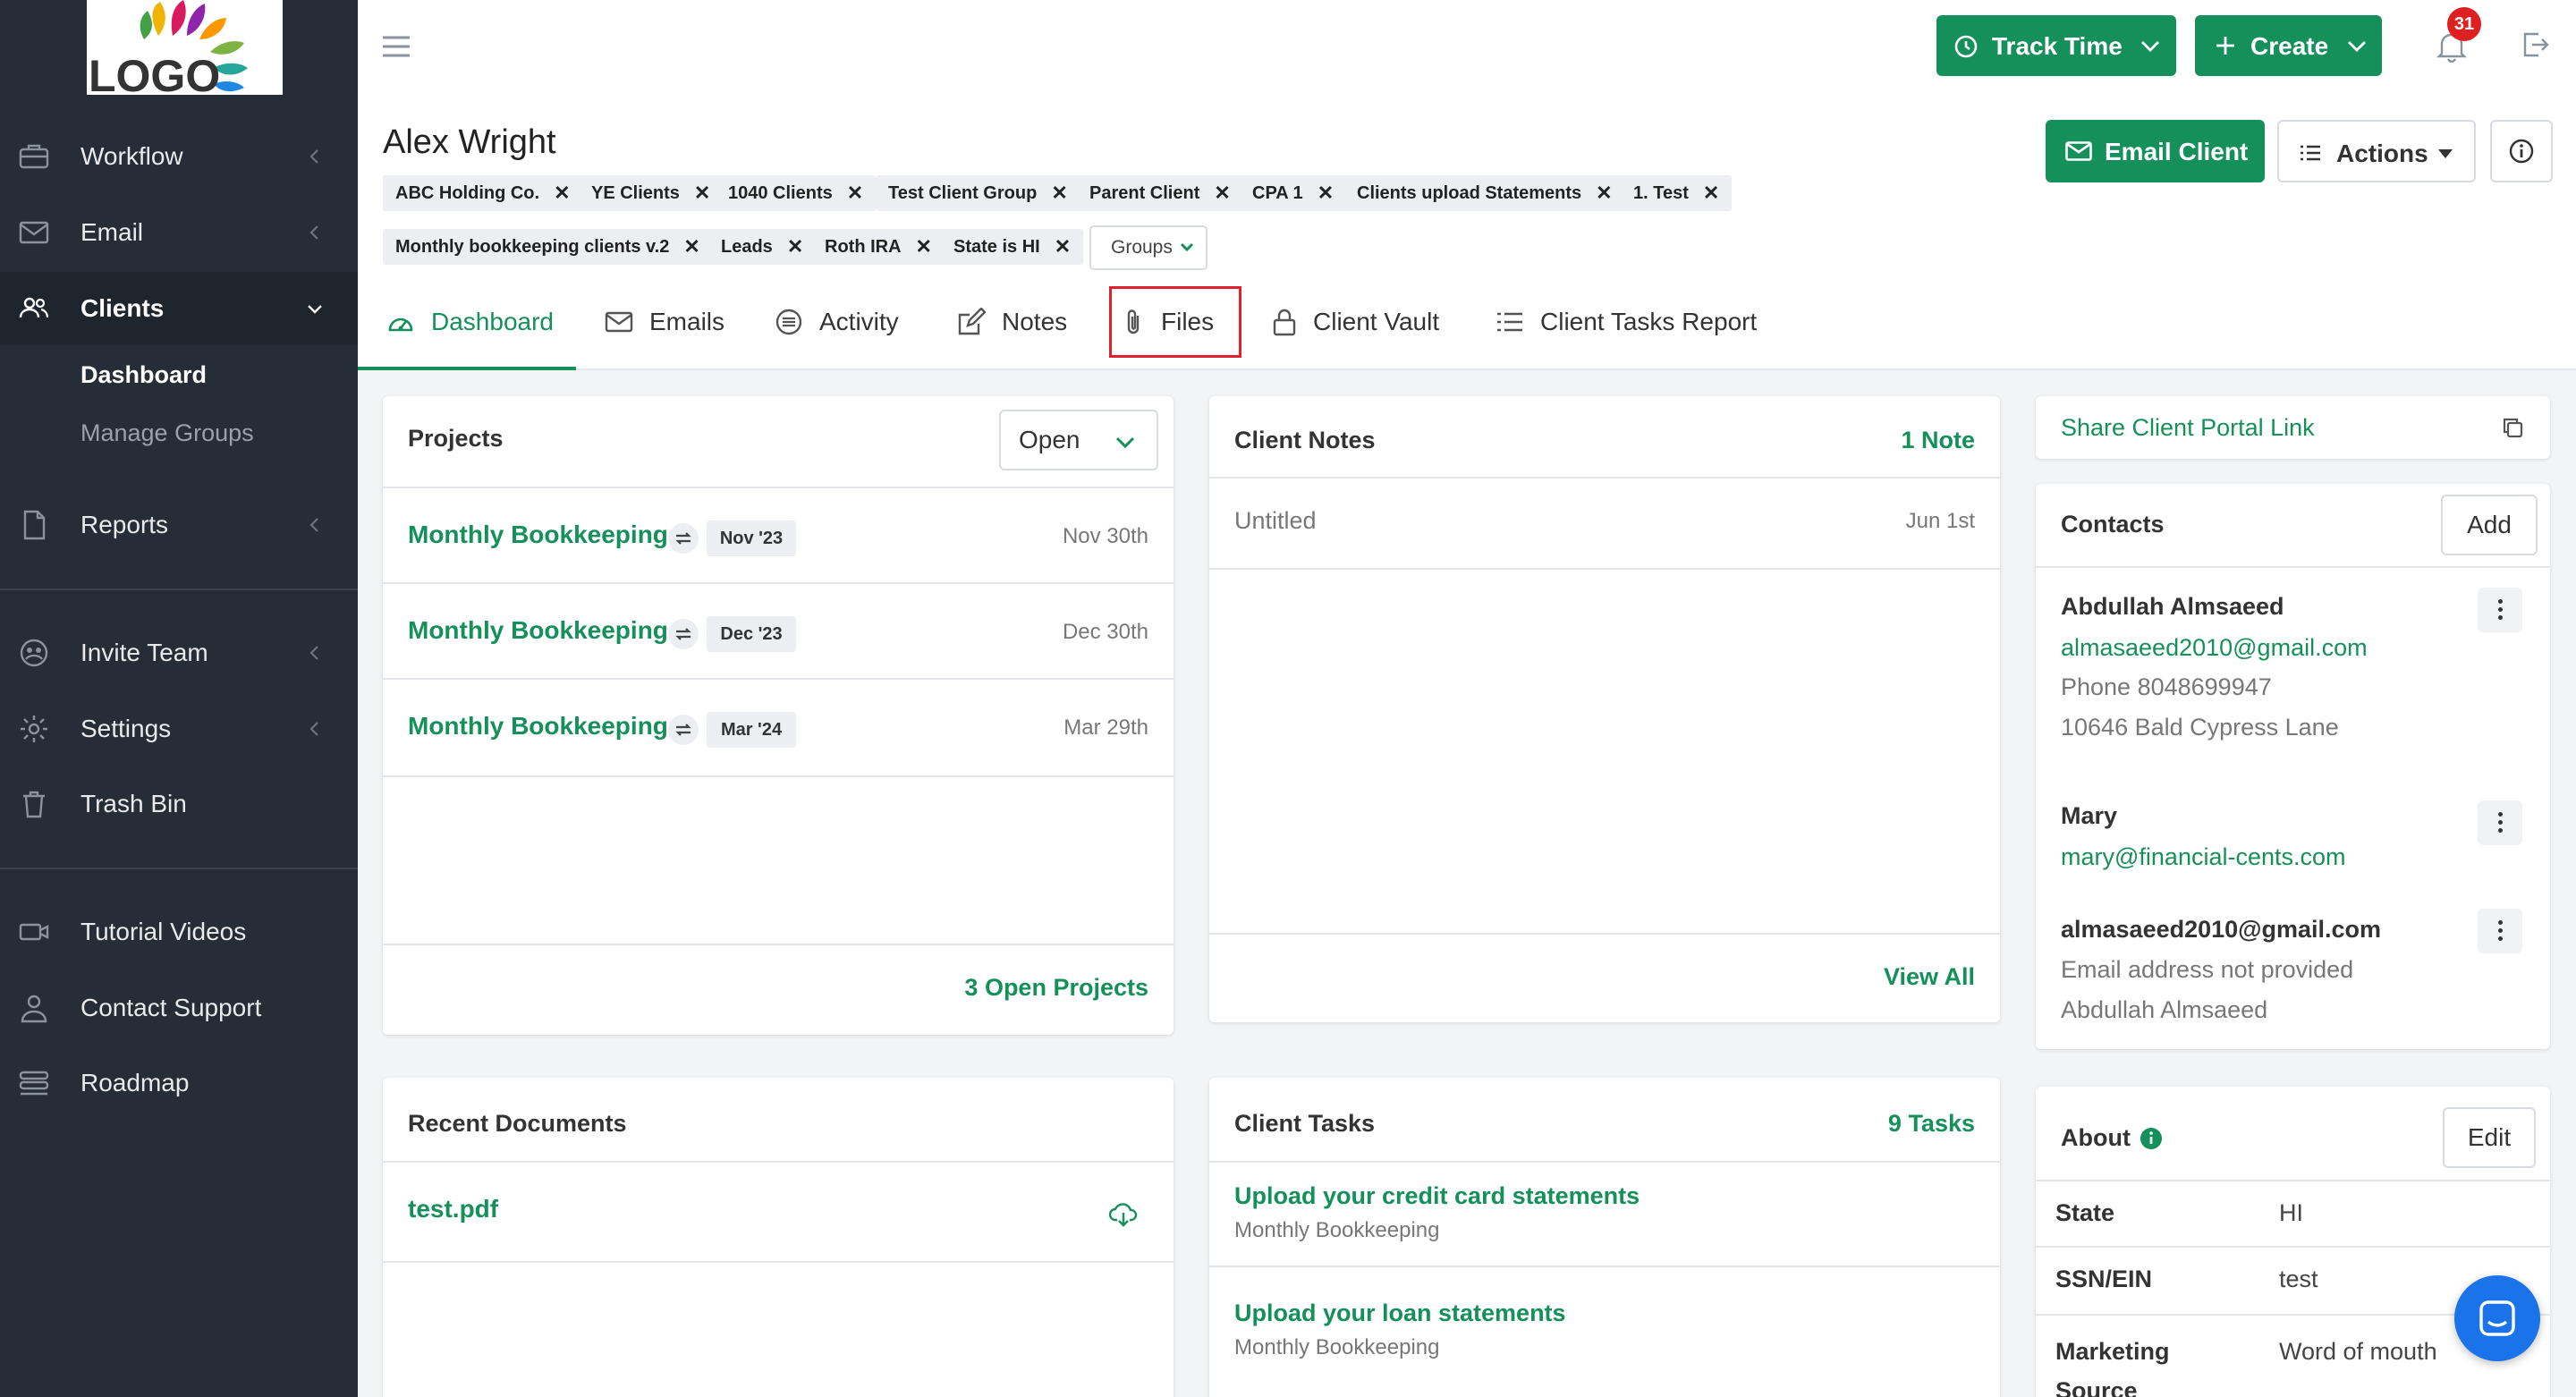 This screenshot has width=2576, height=1397. What do you see at coordinates (2056, 45) in the screenshot?
I see `track-time-button: Track Time` at bounding box center [2056, 45].